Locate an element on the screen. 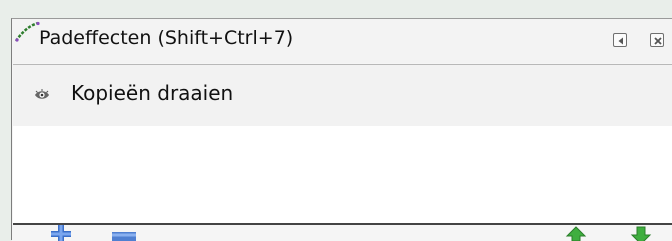 The width and height of the screenshot is (672, 241). iconify-button is located at coordinates (620, 40).